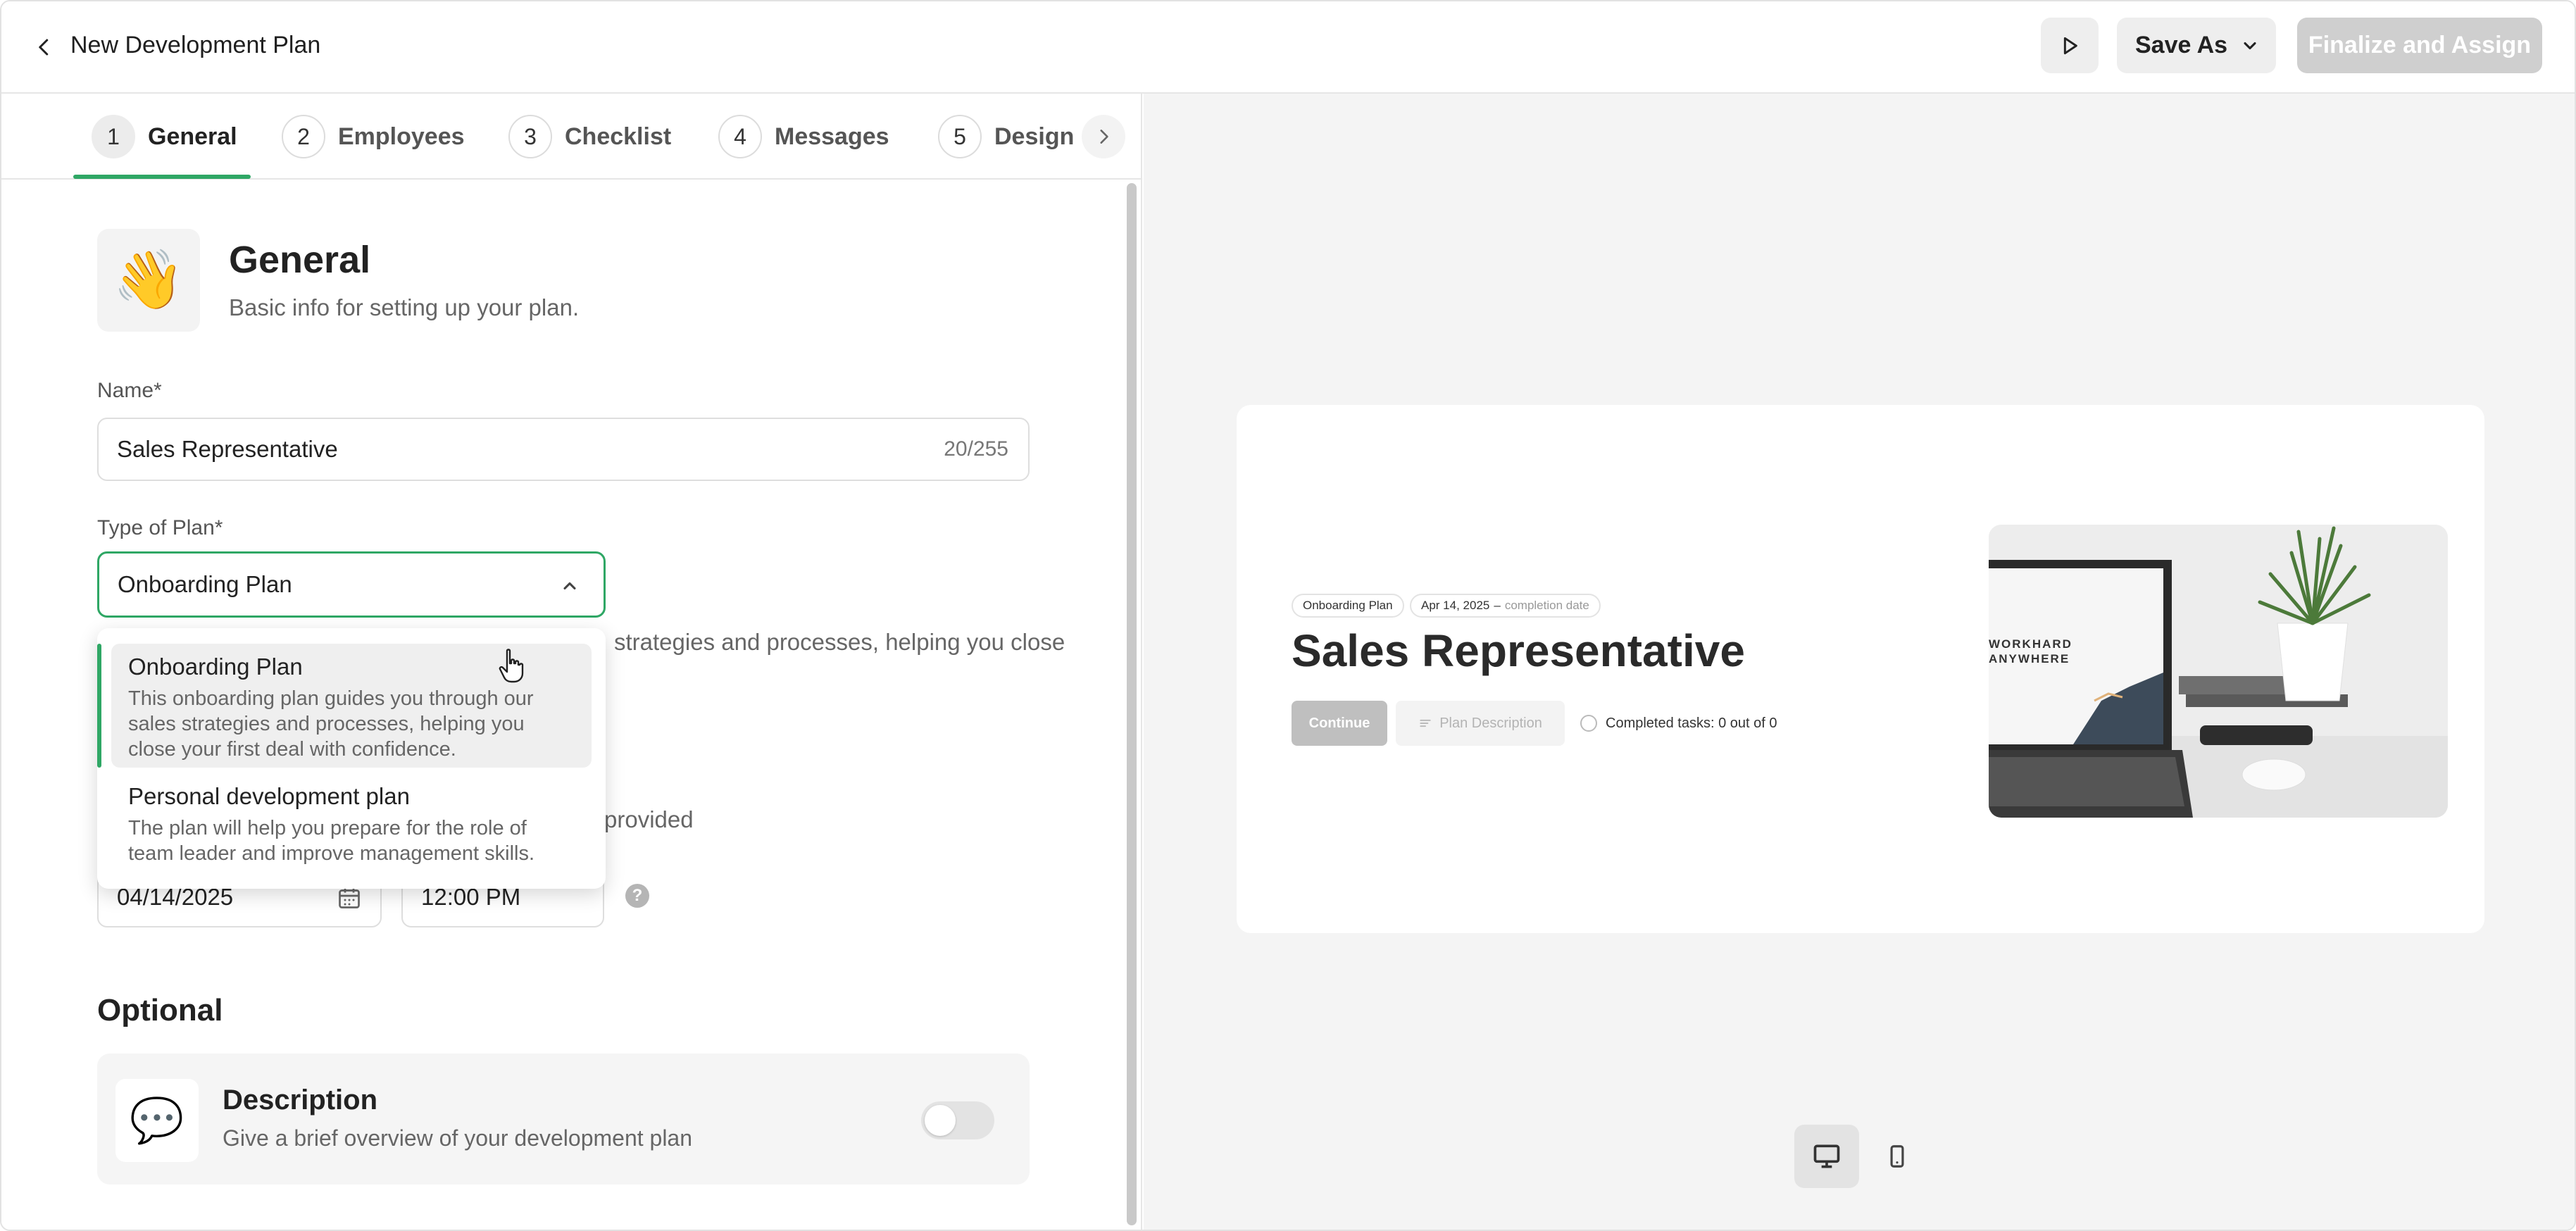  What do you see at coordinates (649, 819) in the screenshot?
I see `date-hint: provided` at bounding box center [649, 819].